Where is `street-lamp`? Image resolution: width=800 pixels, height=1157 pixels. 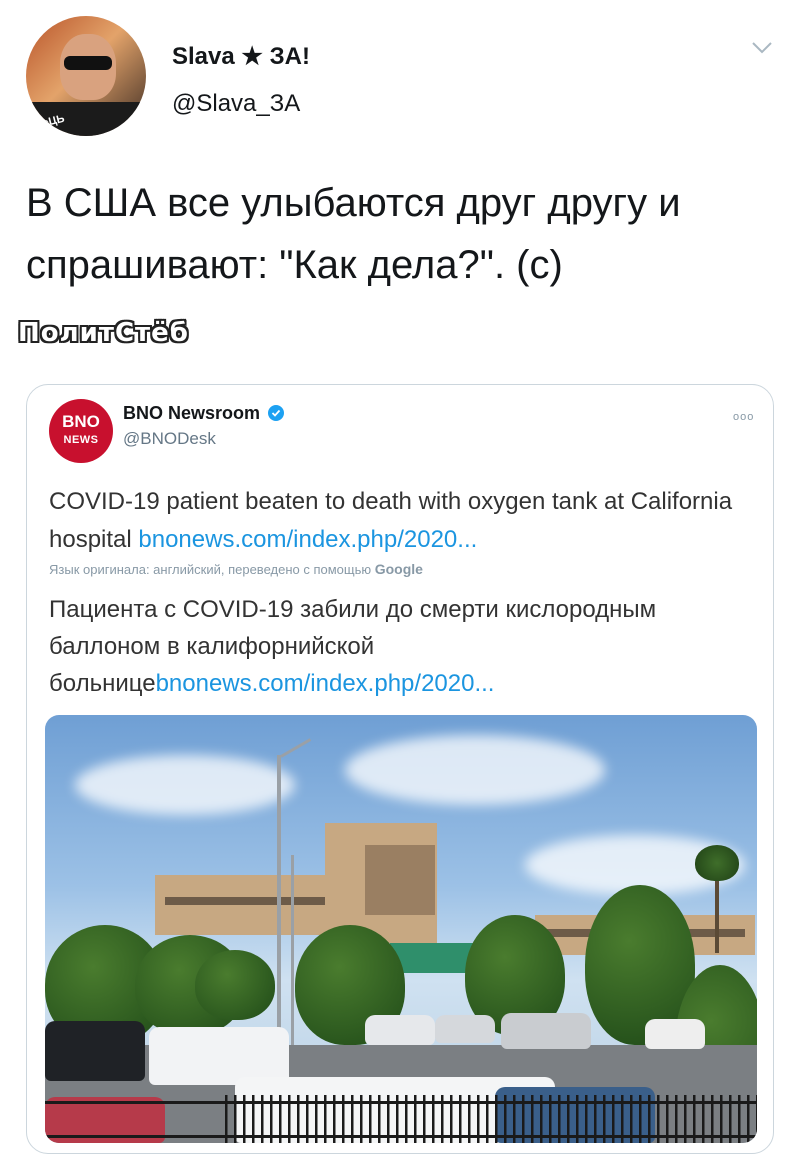
street-lamp is located at coordinates (279, 900).